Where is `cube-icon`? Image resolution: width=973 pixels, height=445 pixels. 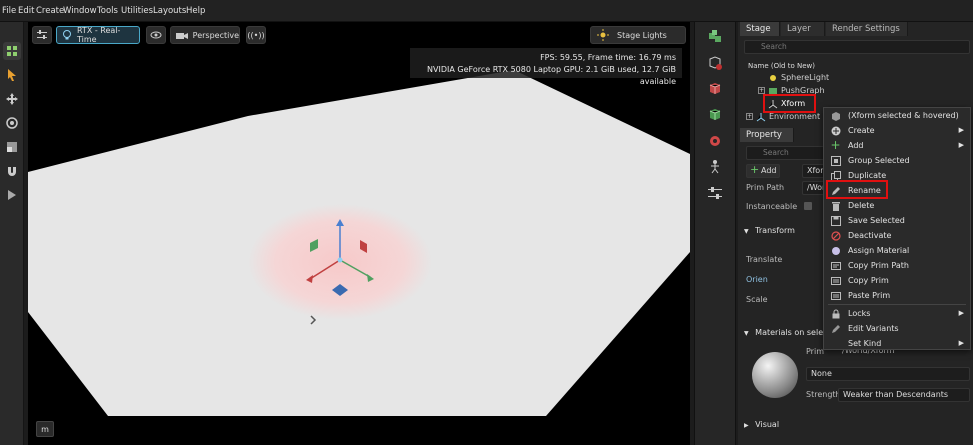 cube-icon is located at coordinates (835, 115).